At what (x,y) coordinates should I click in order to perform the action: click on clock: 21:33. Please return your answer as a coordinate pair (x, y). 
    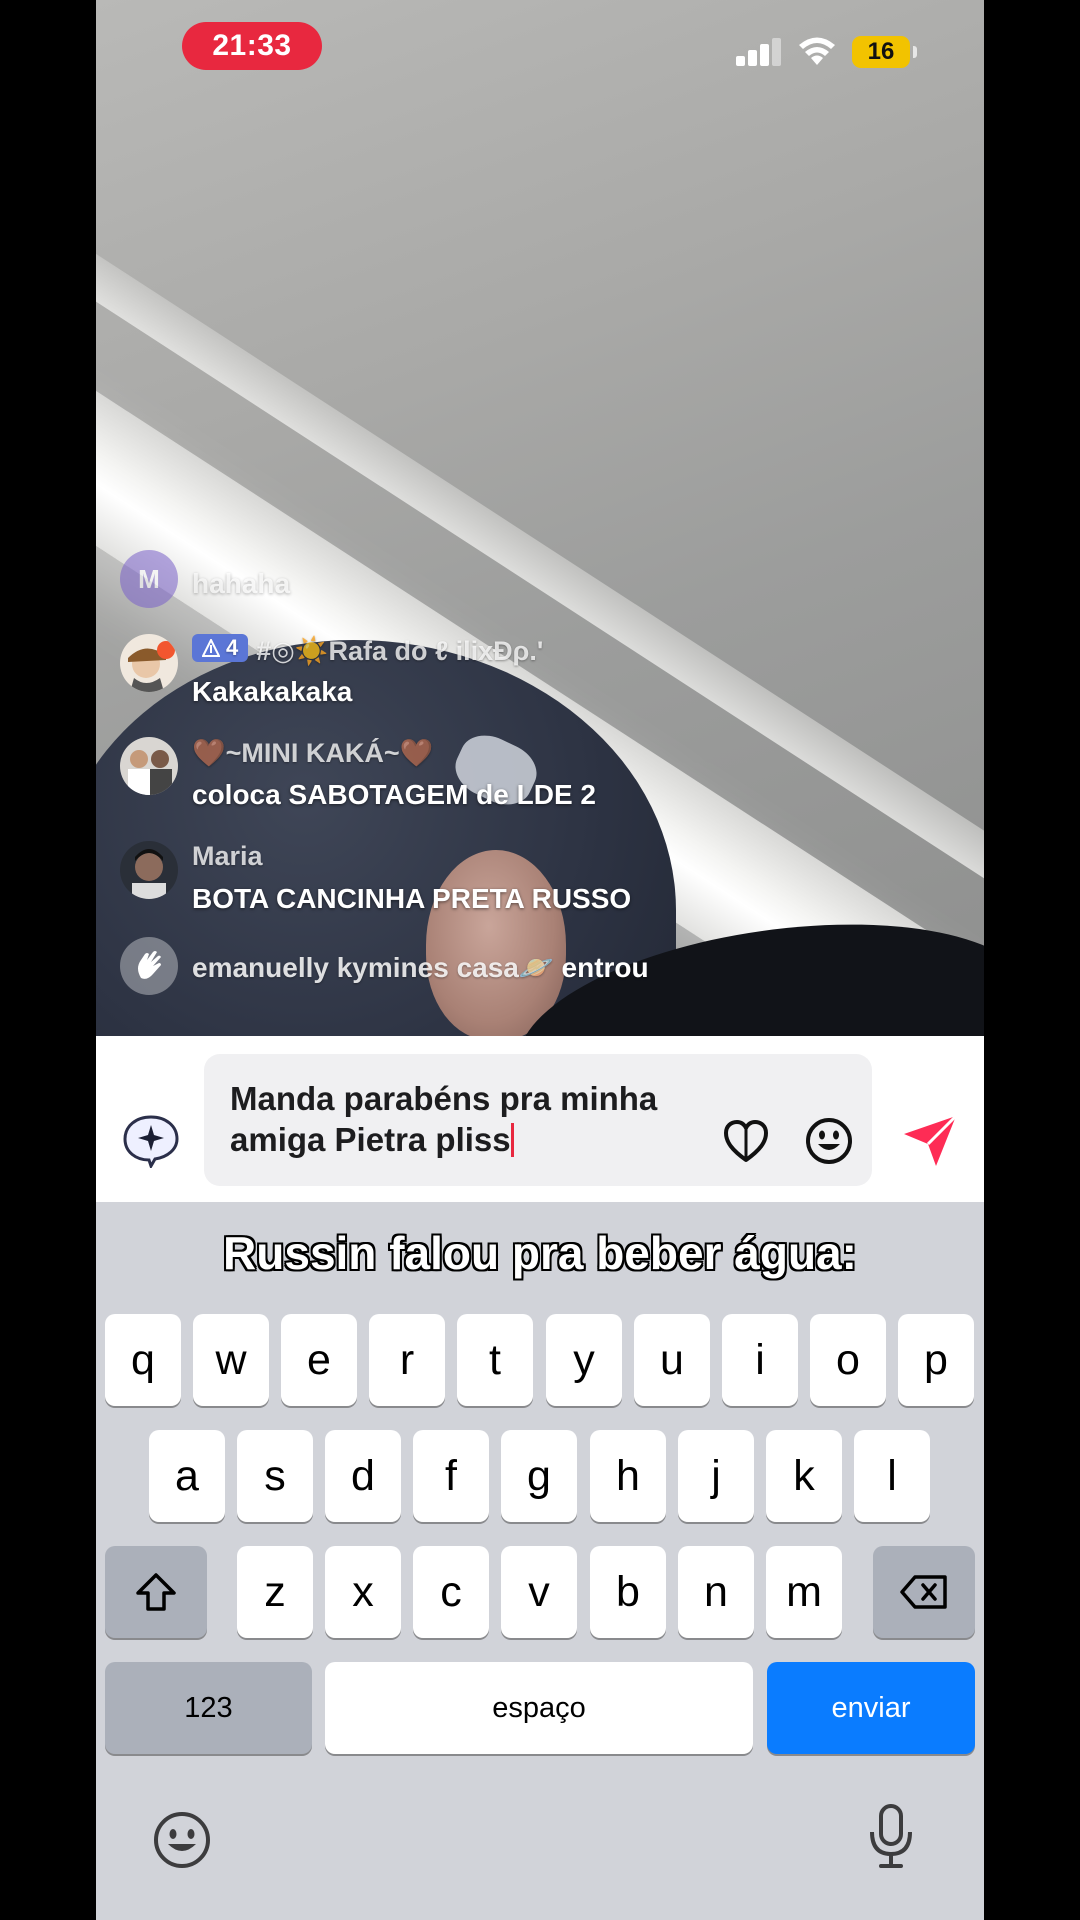
    Looking at the image, I should click on (252, 46).